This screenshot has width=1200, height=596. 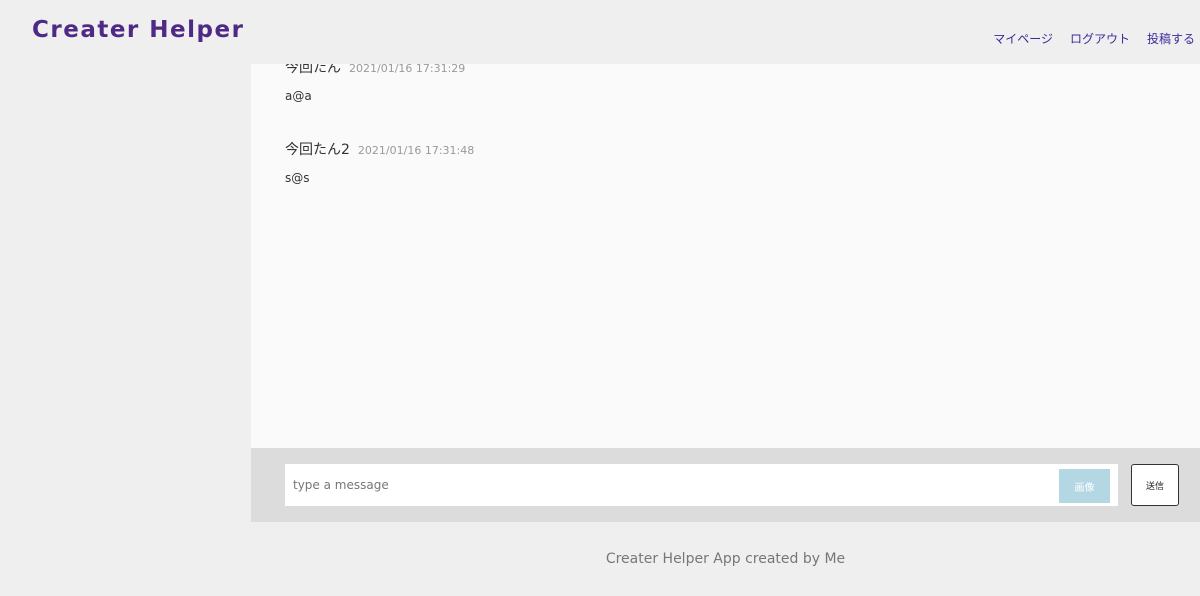 I want to click on top-nav: マイページ ログアウト 投稿する, so click(x=1094, y=38).